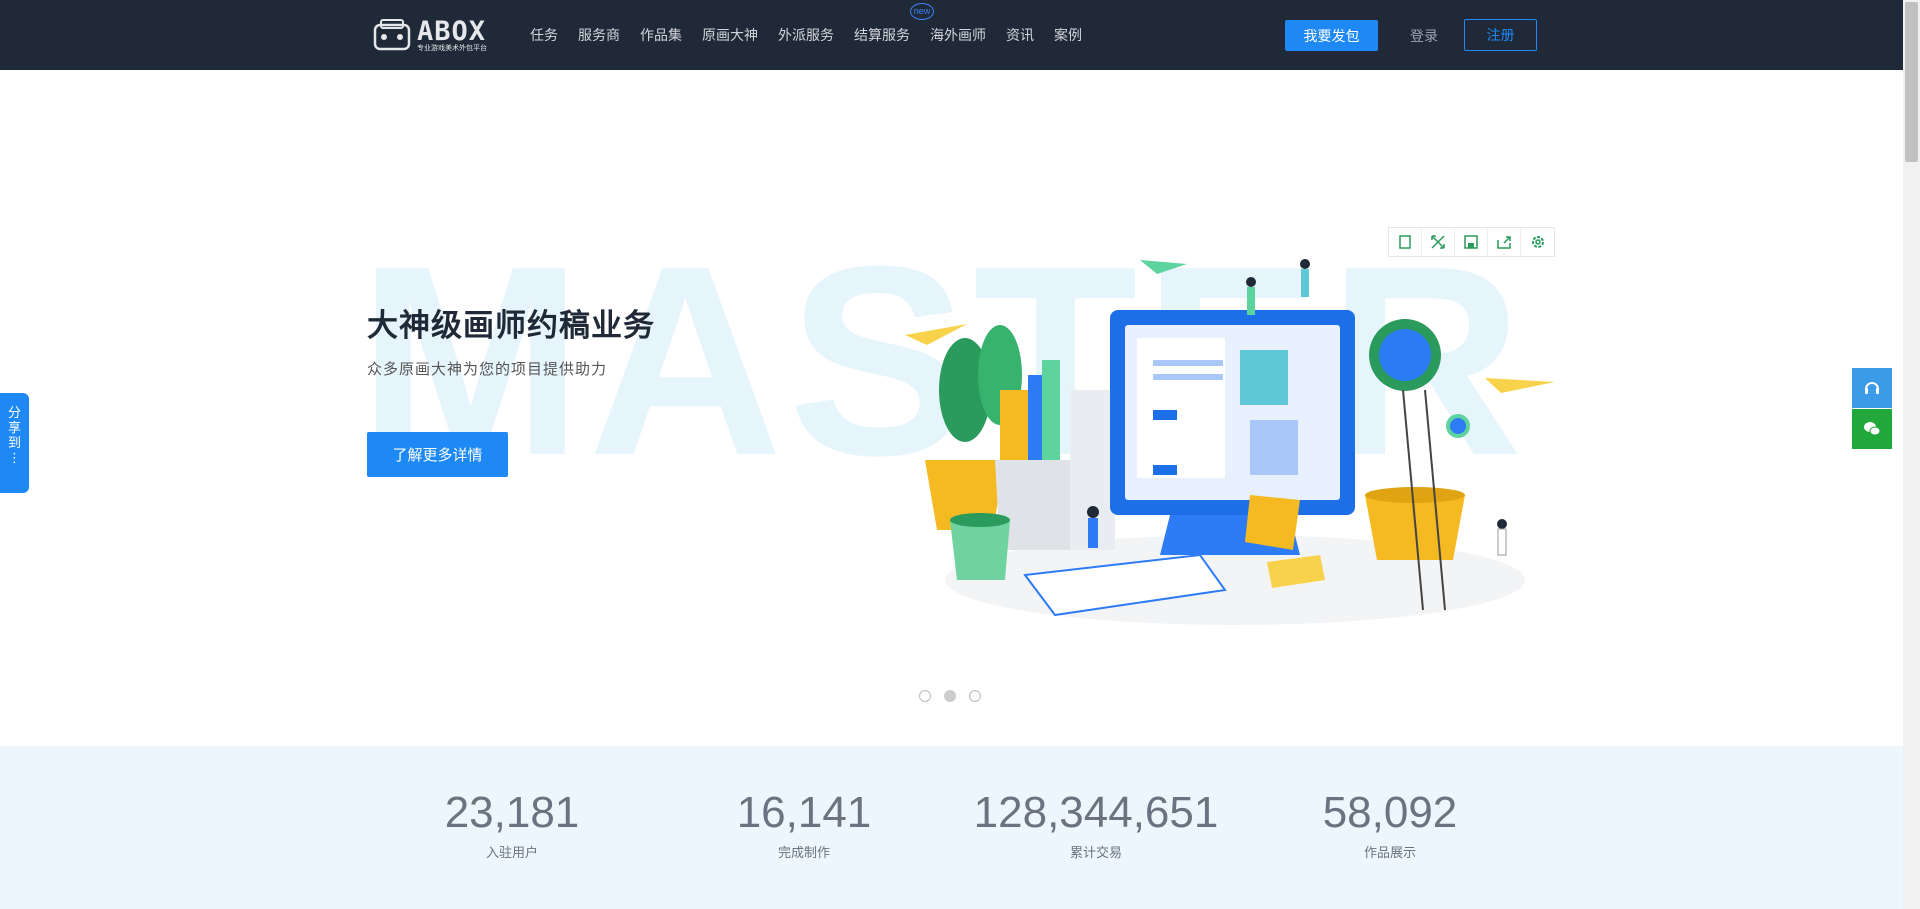 The height and width of the screenshot is (909, 1920). What do you see at coordinates (544, 35) in the screenshot?
I see `nav-item-tasks: 任务` at bounding box center [544, 35].